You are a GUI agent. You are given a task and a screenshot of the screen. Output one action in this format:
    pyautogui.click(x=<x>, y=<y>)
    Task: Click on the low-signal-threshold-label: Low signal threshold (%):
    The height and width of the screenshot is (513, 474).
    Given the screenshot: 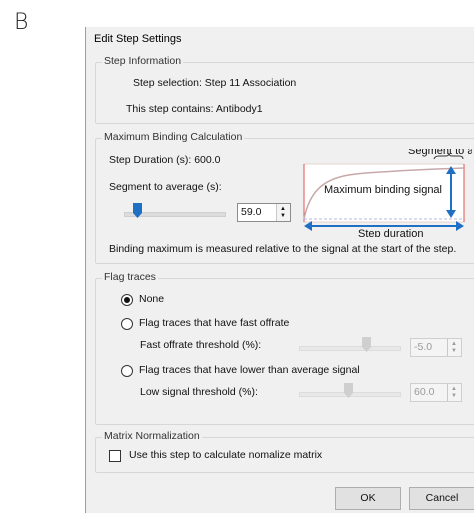 What is the action you would take?
    pyautogui.click(x=199, y=392)
    